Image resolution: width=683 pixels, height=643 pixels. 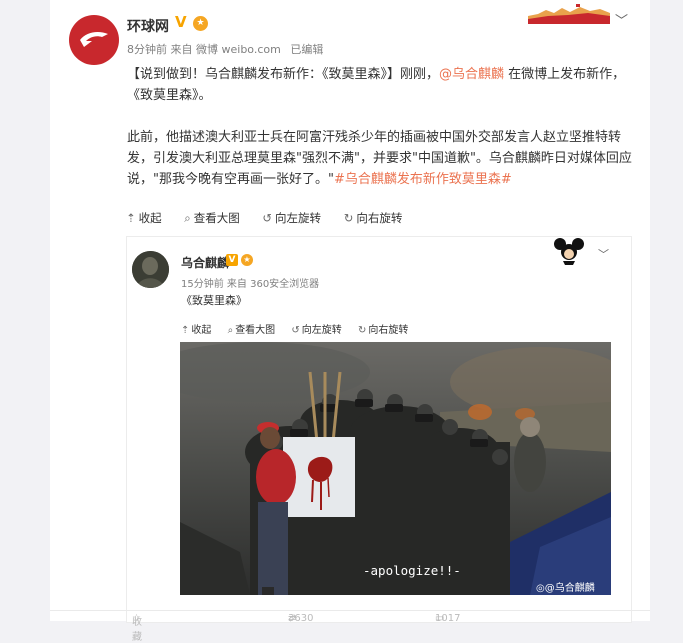 What do you see at coordinates (540, 588) in the screenshot?
I see `weibo-logo-icon: ◎` at bounding box center [540, 588].